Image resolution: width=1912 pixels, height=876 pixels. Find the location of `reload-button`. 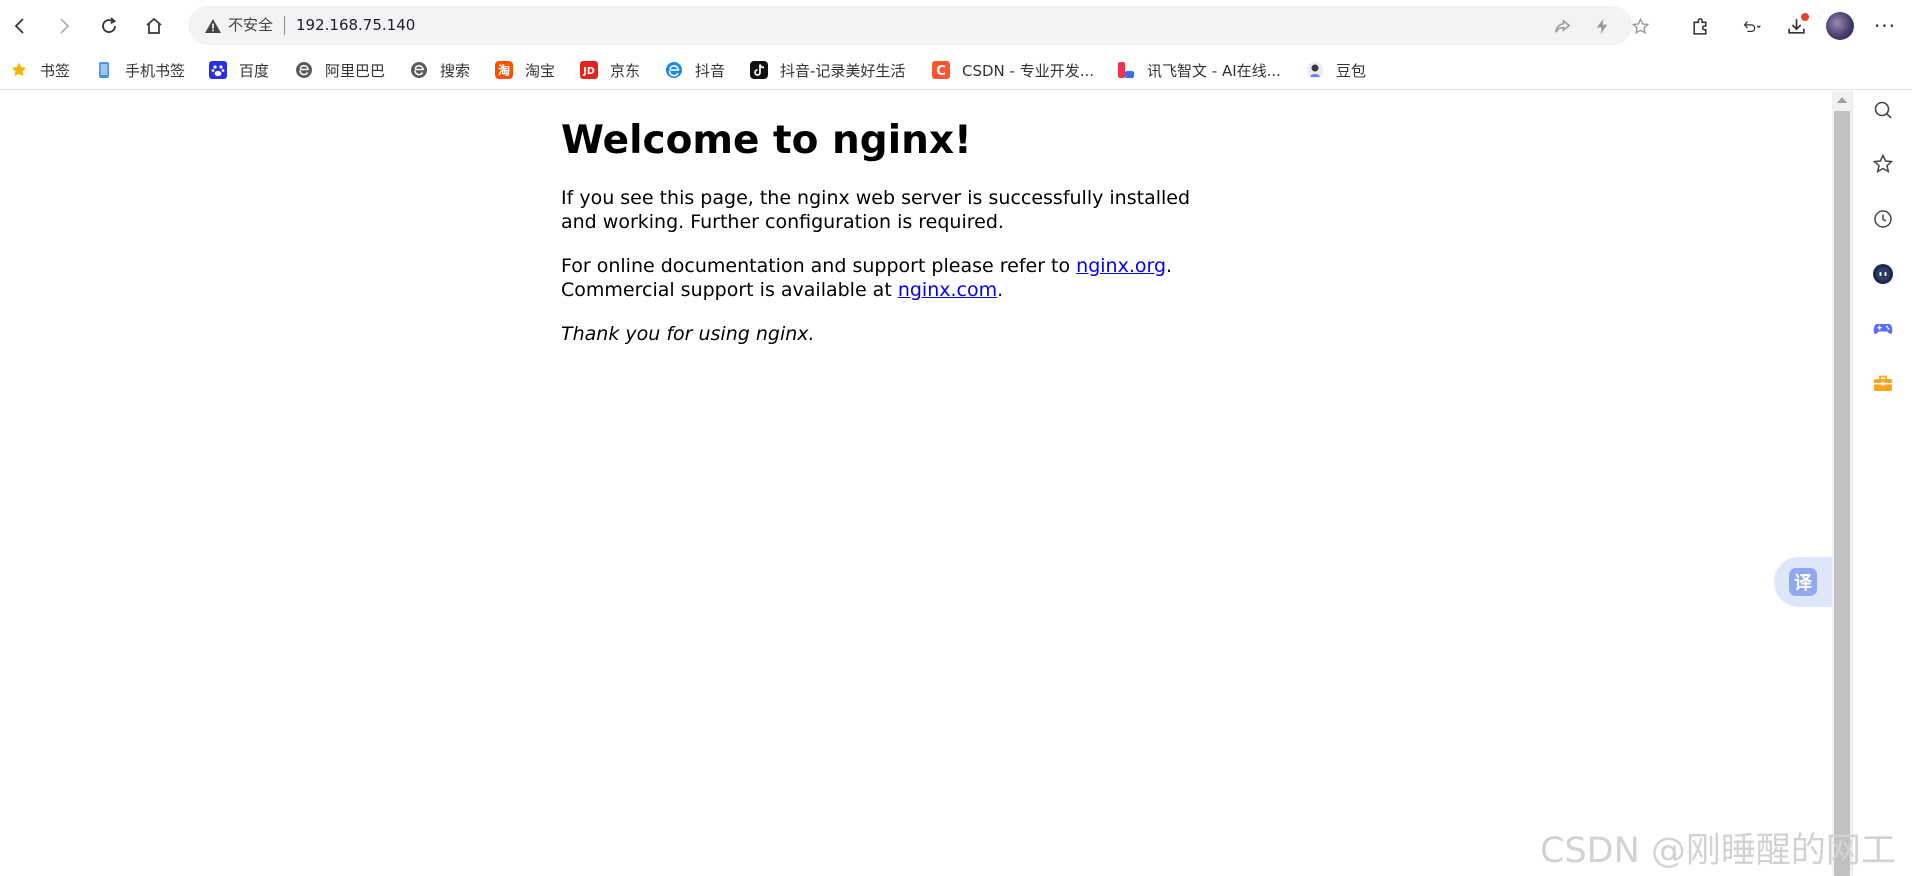

reload-button is located at coordinates (109, 26).